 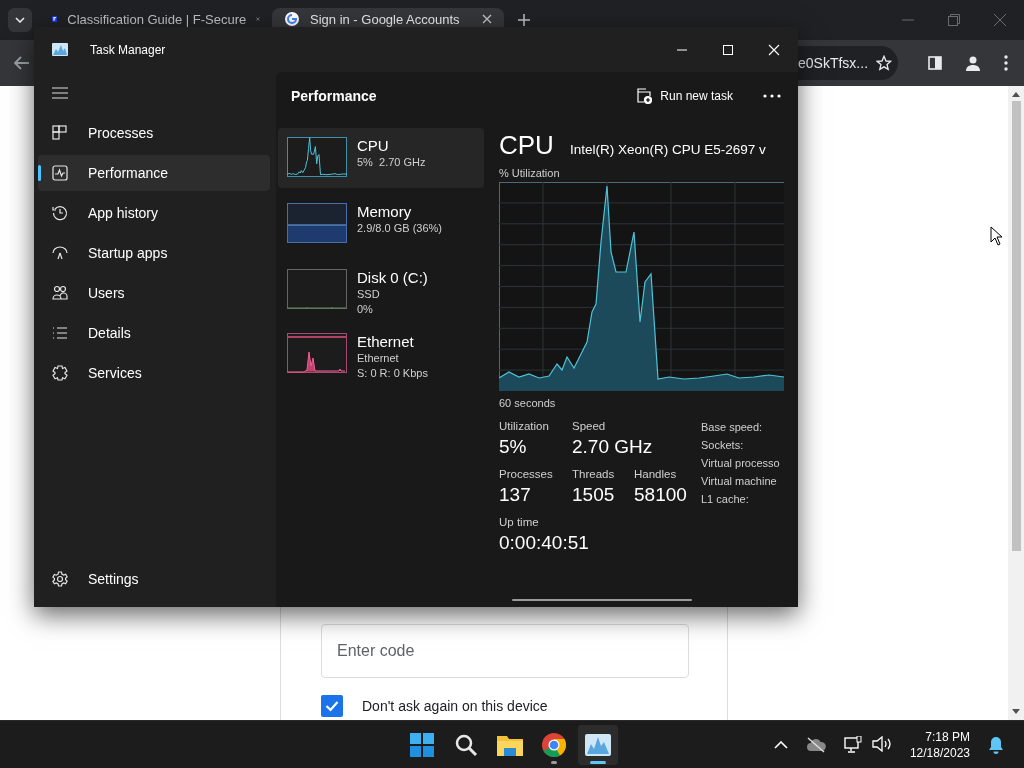 What do you see at coordinates (381, 158) in the screenshot?
I see `device-item: CPU 5% 2.70 GHz` at bounding box center [381, 158].